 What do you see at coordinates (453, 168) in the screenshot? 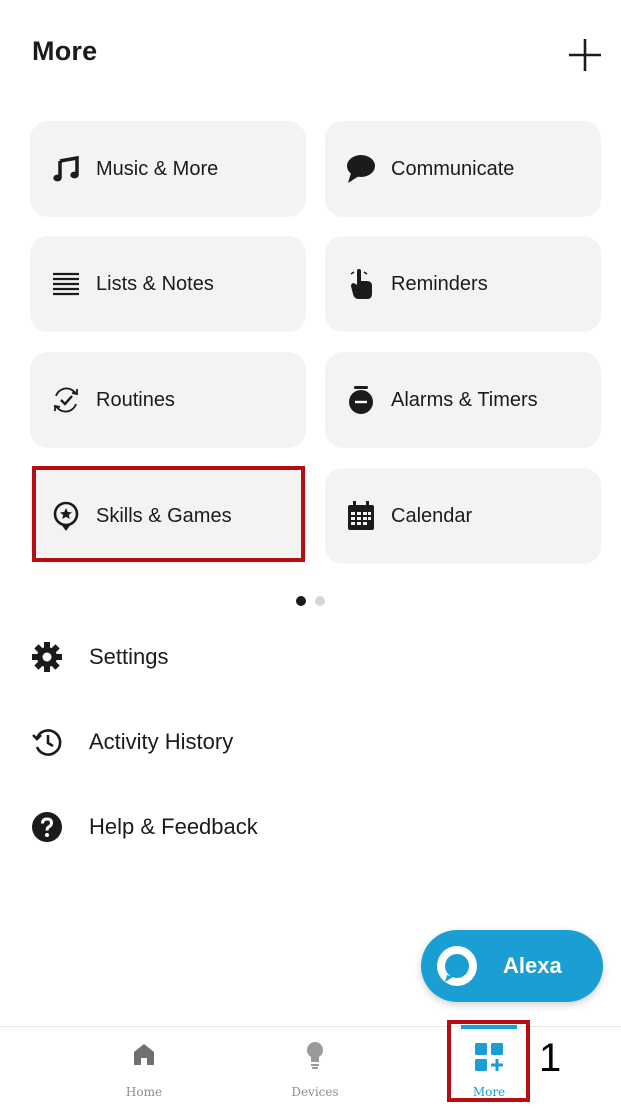
I see `tile-label: Communicate` at bounding box center [453, 168].